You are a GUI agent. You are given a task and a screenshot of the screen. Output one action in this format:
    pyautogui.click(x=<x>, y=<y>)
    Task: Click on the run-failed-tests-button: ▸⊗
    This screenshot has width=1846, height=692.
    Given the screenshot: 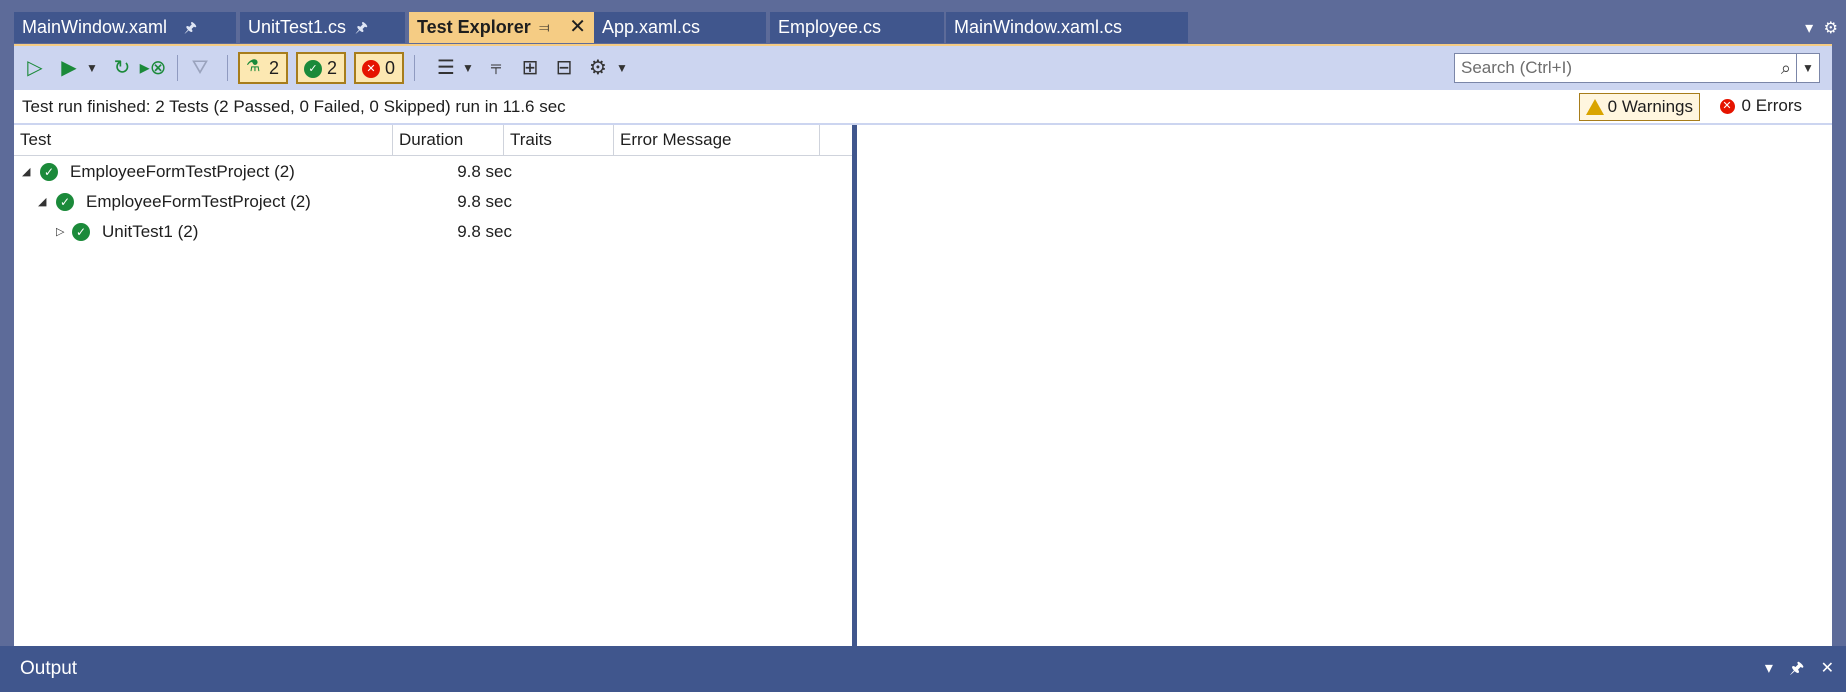 What is the action you would take?
    pyautogui.click(x=153, y=68)
    